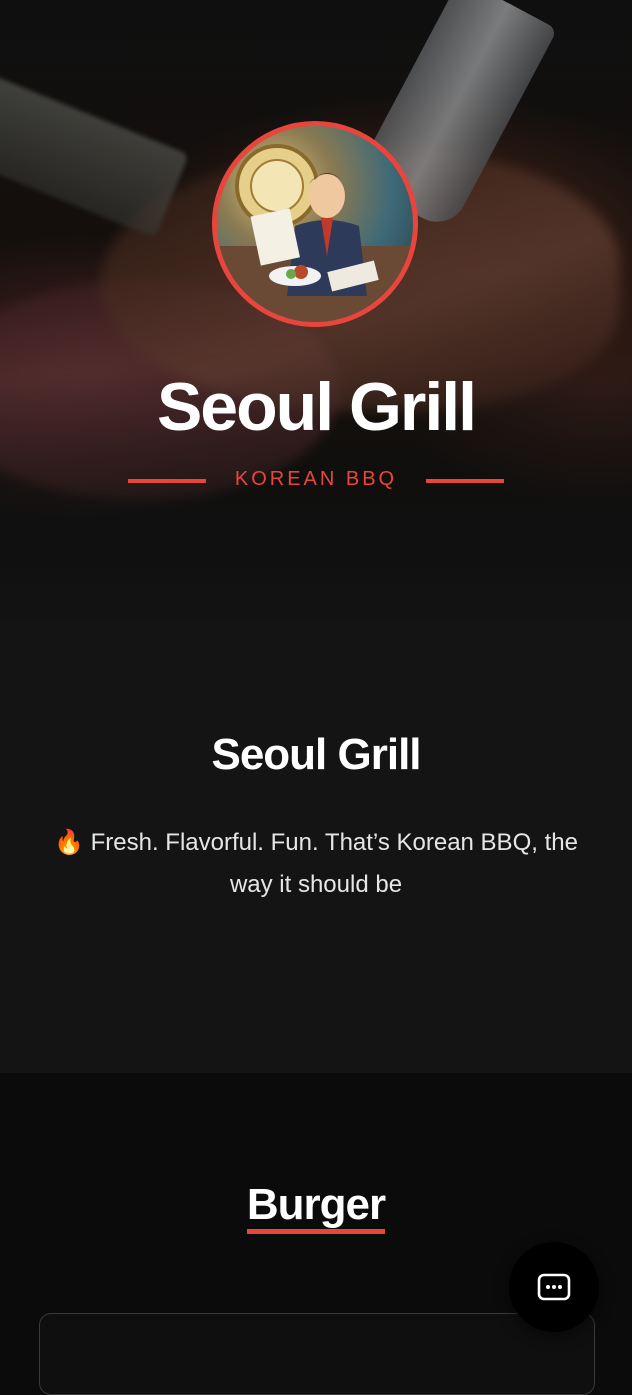 The image size is (632, 1395). I want to click on menu-category-heading: Burger, so click(316, 1207).